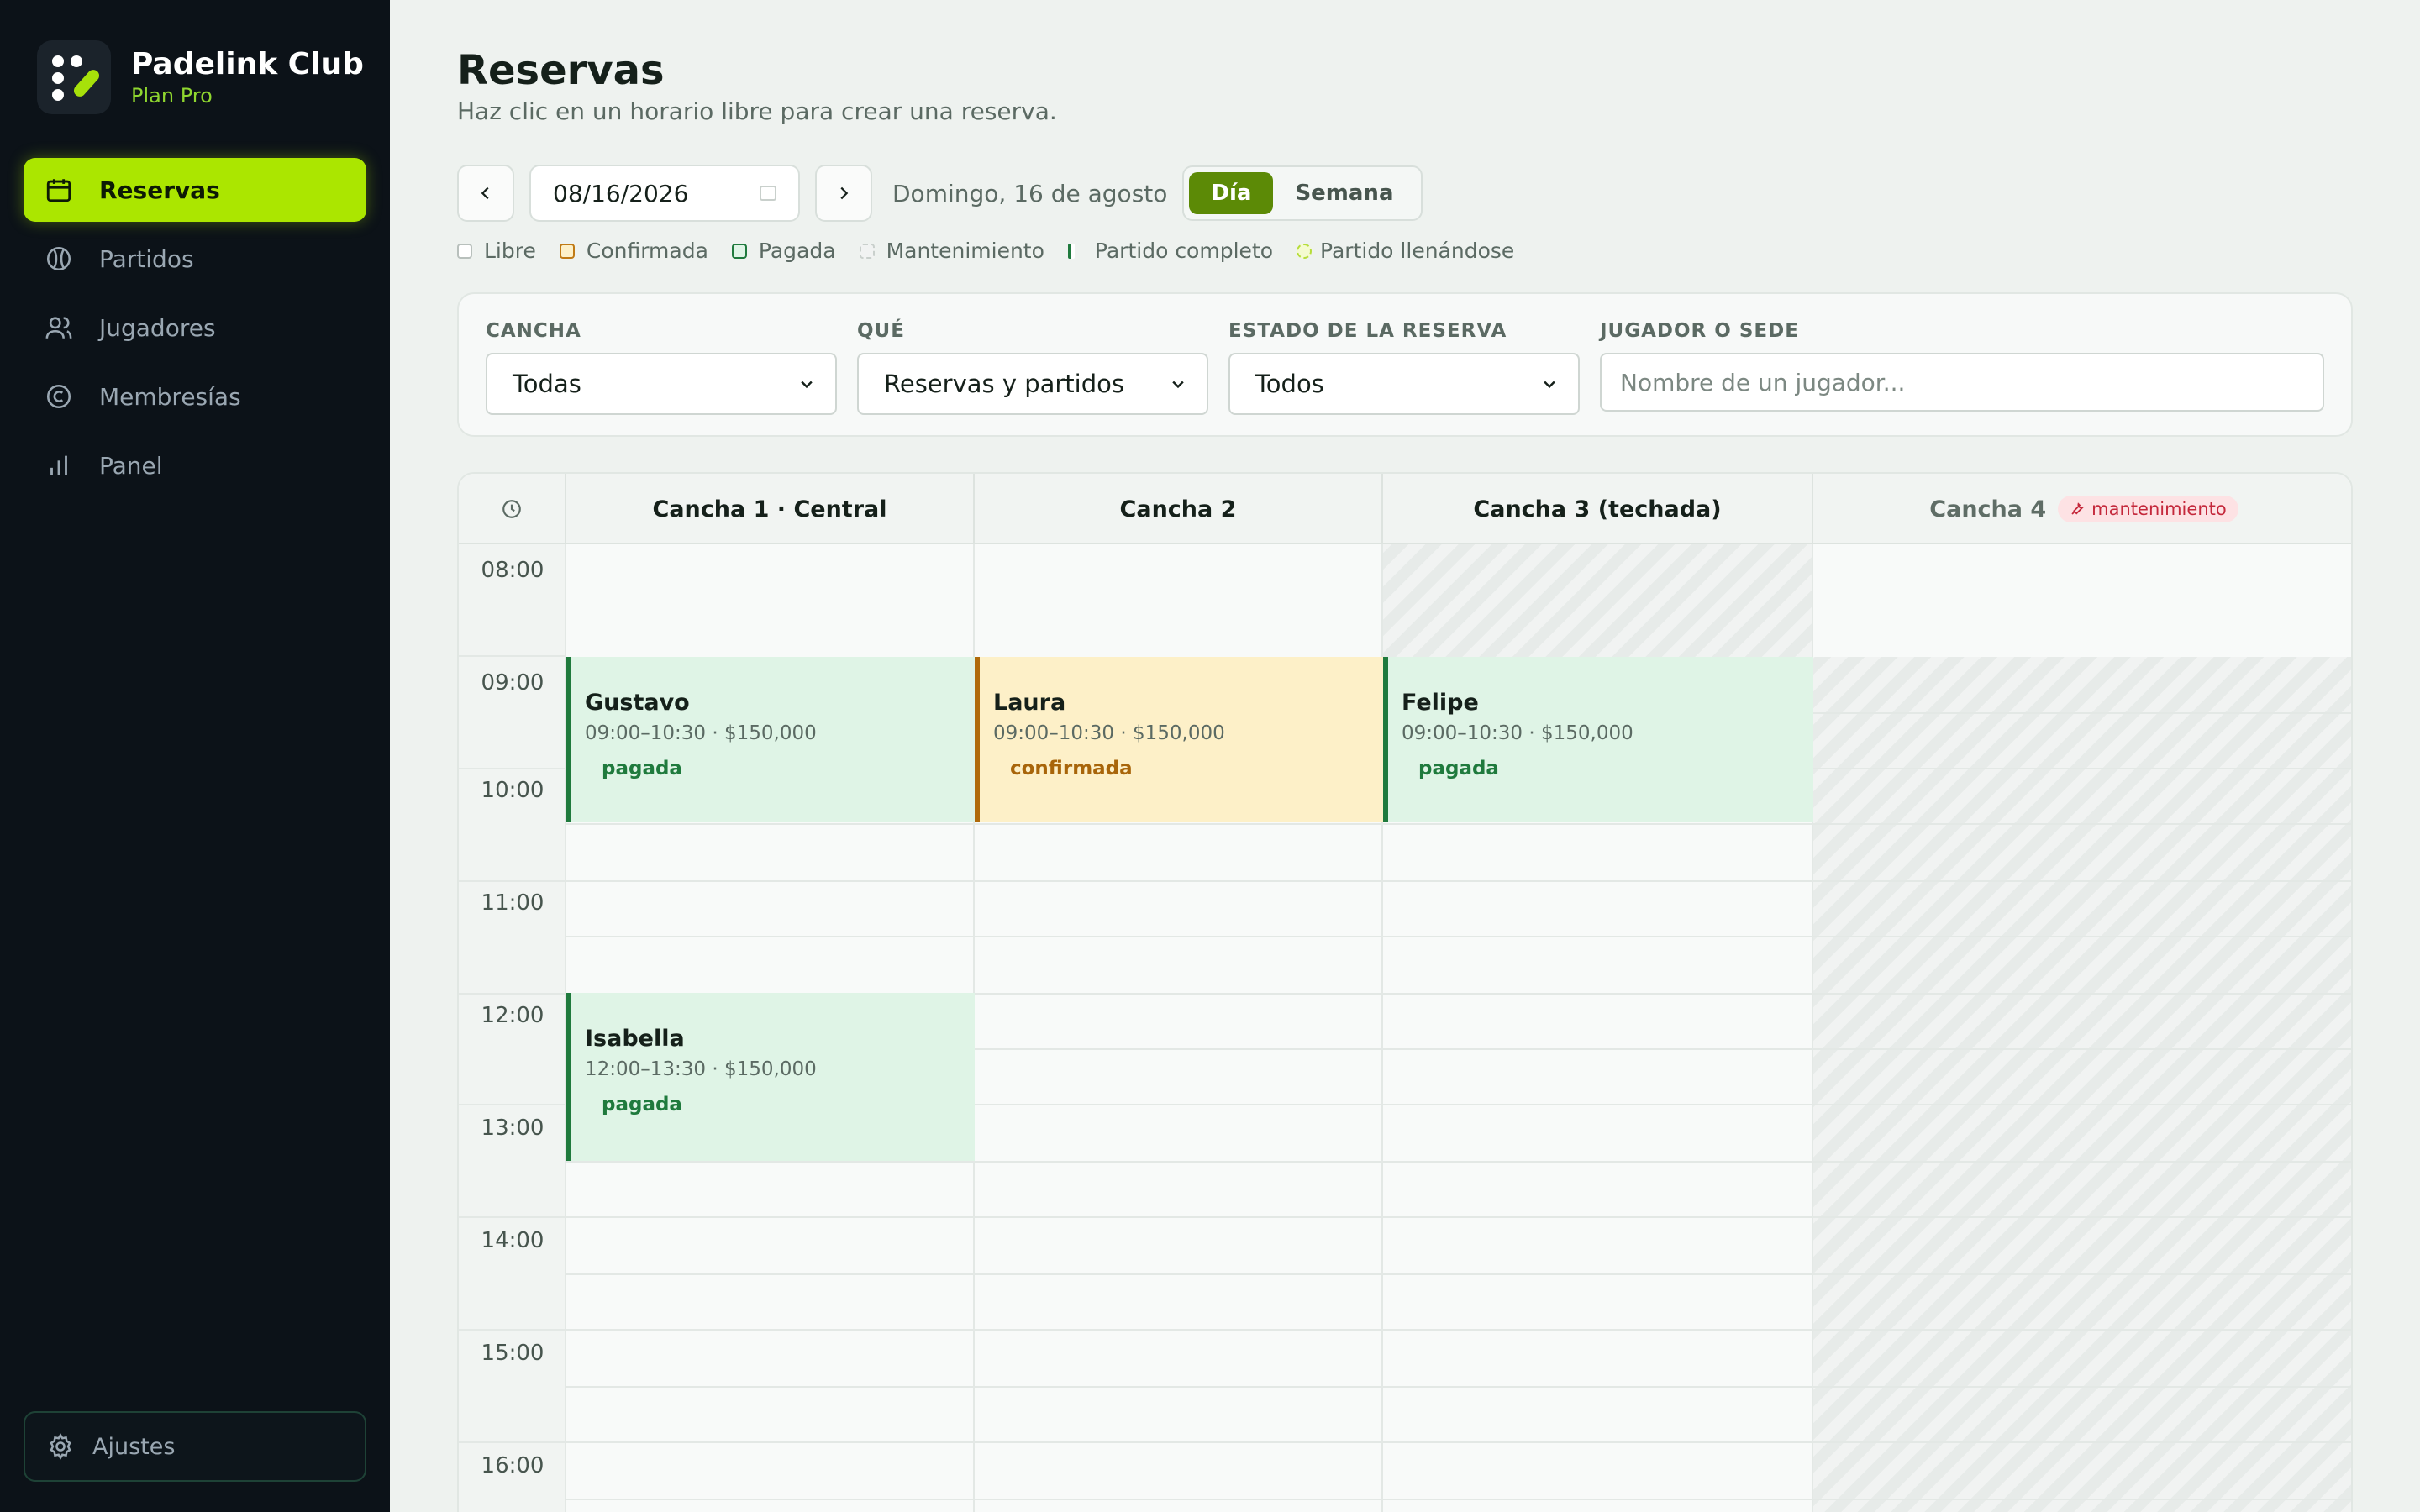  What do you see at coordinates (547, 384) in the screenshot?
I see `court-select-value: Todas` at bounding box center [547, 384].